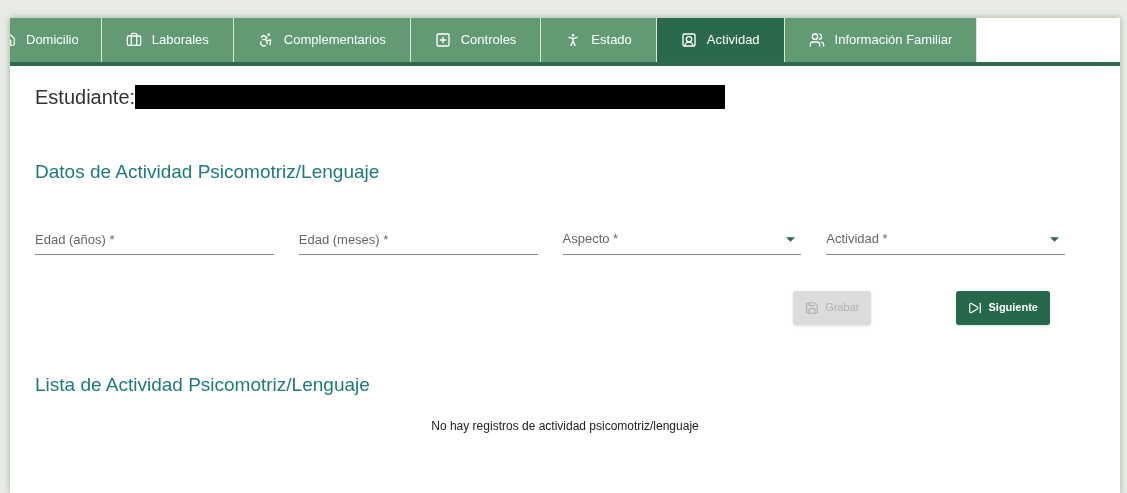 This screenshot has width=1127, height=493. Describe the element at coordinates (208, 172) in the screenshot. I see `section-title: Datos de Actividad Psicomotriz/Lenguaje` at that location.